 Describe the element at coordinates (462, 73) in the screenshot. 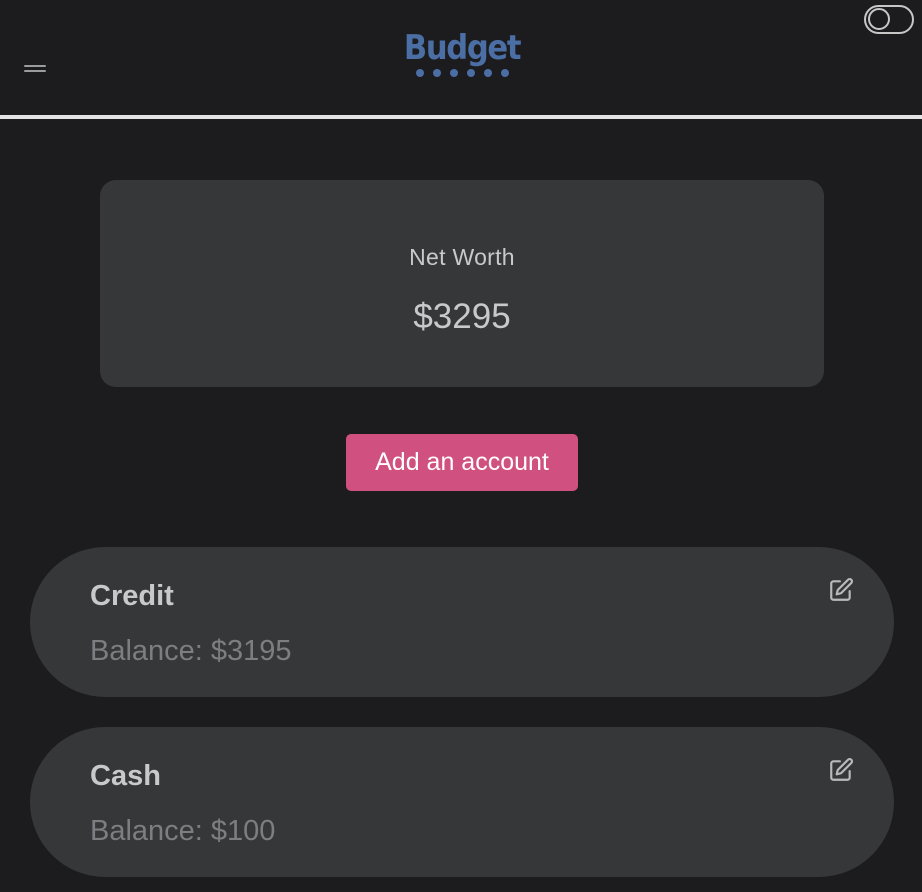

I see `logo-dots` at that location.